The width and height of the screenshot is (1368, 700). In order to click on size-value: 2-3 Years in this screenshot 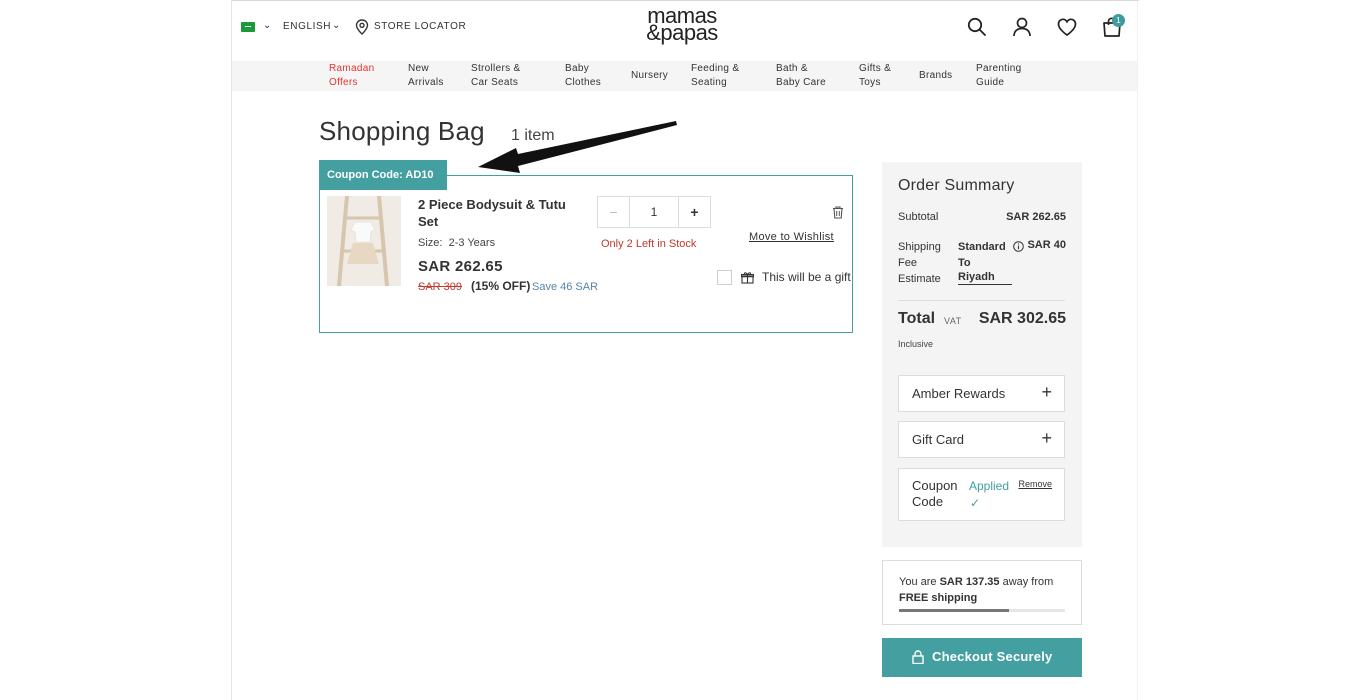, I will do `click(472, 243)`.